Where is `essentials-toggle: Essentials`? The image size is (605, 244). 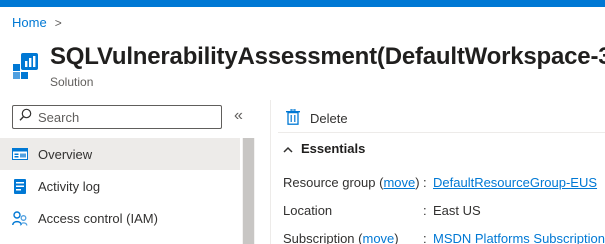
essentials-toggle: Essentials is located at coordinates (324, 148).